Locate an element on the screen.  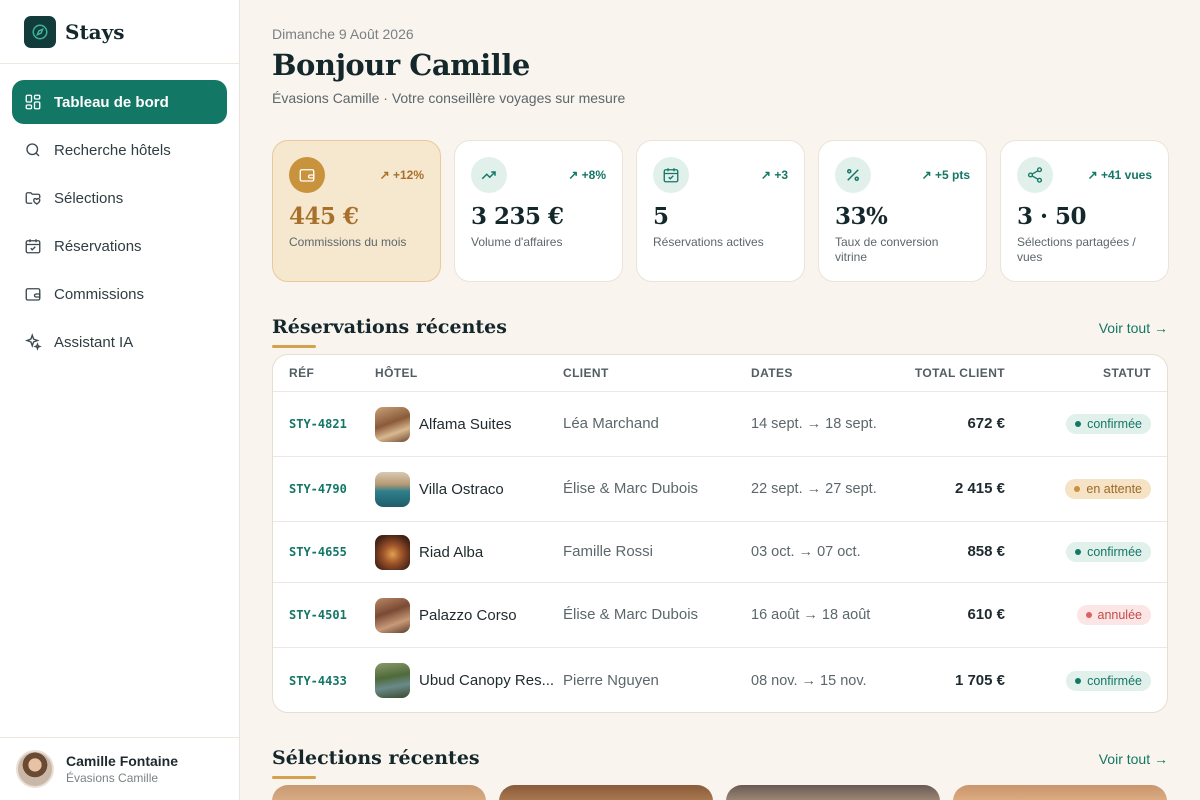
reservation-ref: STY-4501 is located at coordinates (318, 615).